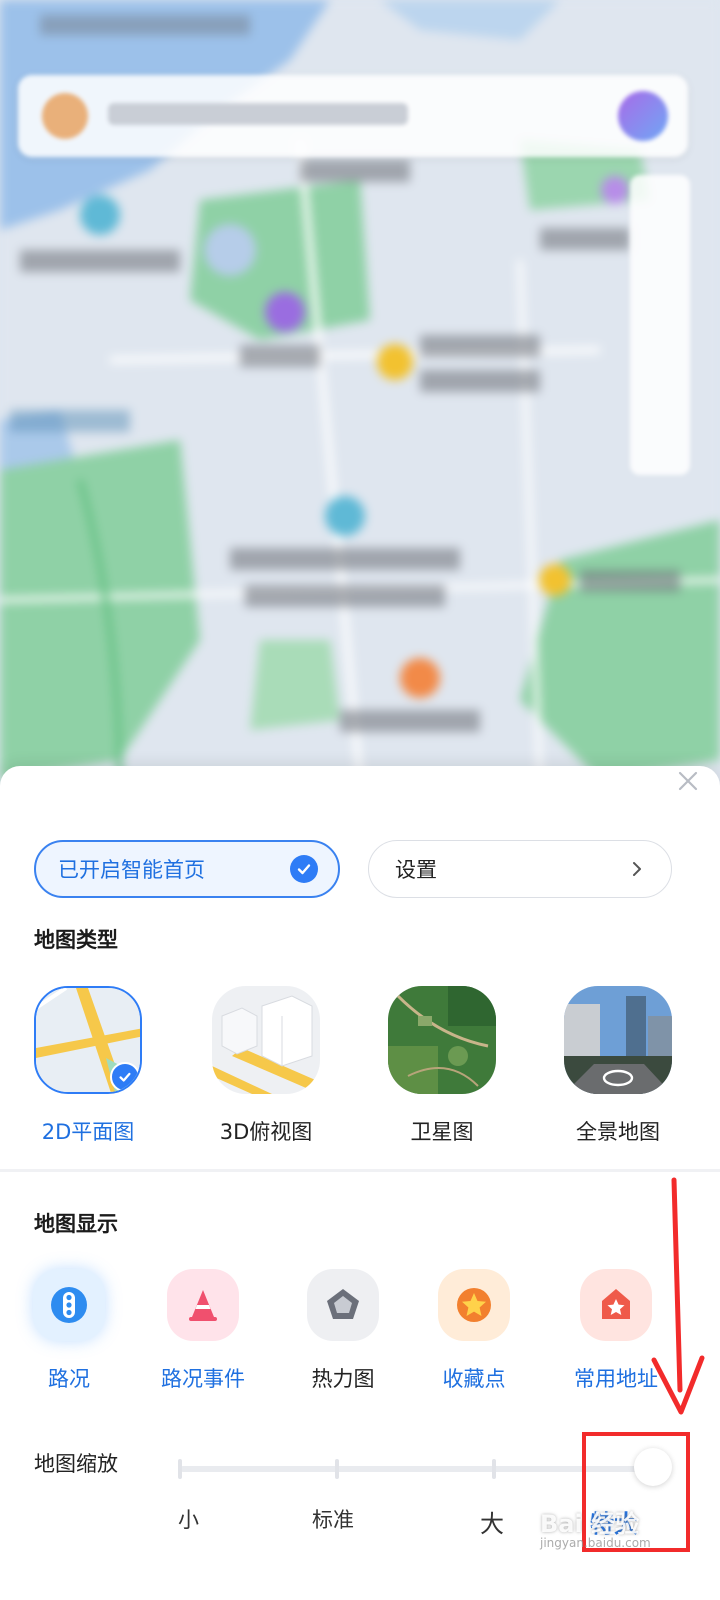 This screenshot has height=1600, width=720. I want to click on layer-heatmap: 热力图, so click(343, 1331).